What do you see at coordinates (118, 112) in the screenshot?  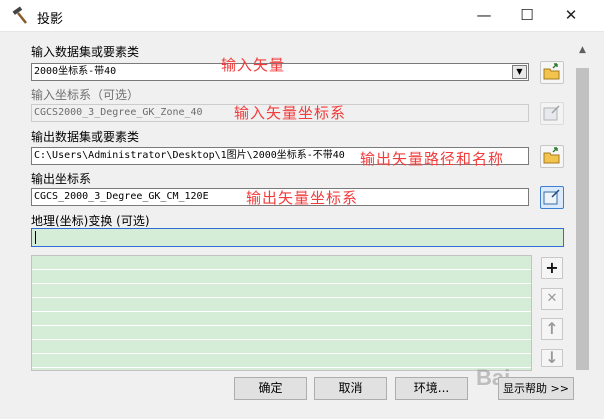 I see `input-crs-value: CGCS2000_3_Degree_GK_Zone_40` at bounding box center [118, 112].